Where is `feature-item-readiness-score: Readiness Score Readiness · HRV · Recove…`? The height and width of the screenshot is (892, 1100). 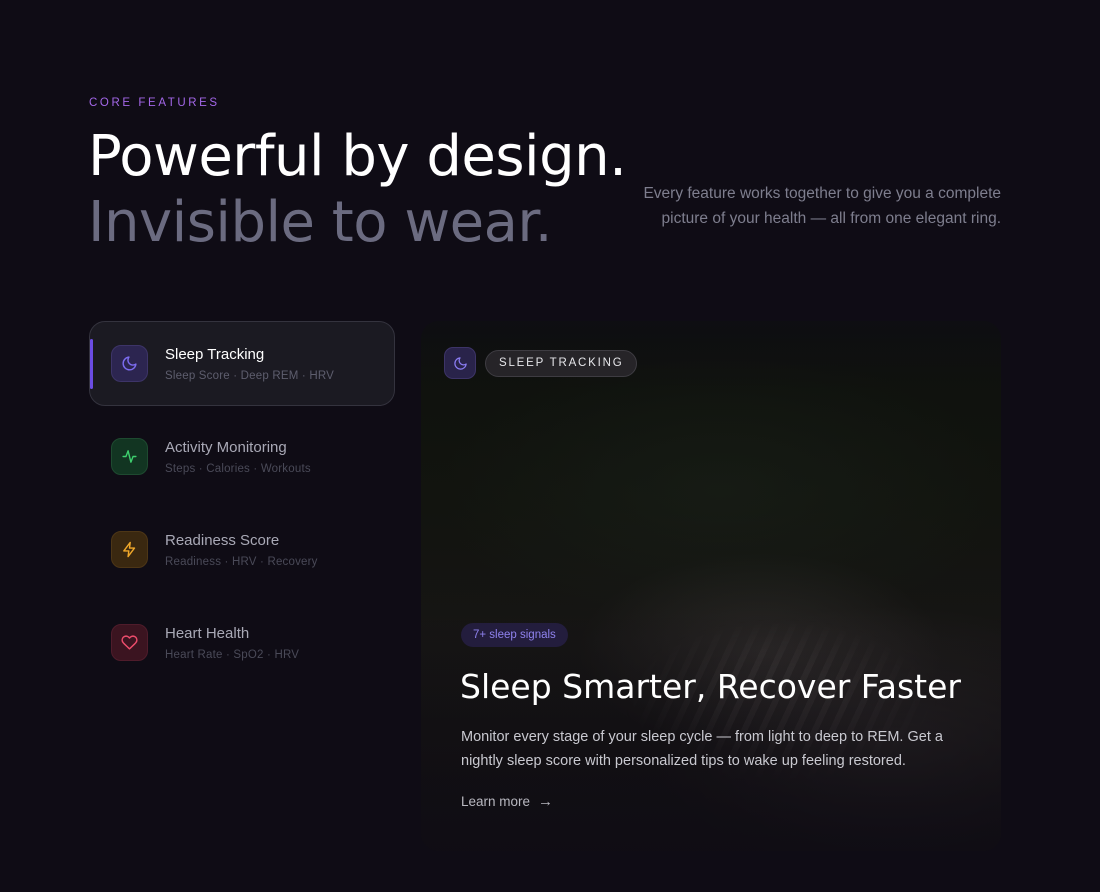 feature-item-readiness-score: Readiness Score Readiness · HRV · Recove… is located at coordinates (242, 549).